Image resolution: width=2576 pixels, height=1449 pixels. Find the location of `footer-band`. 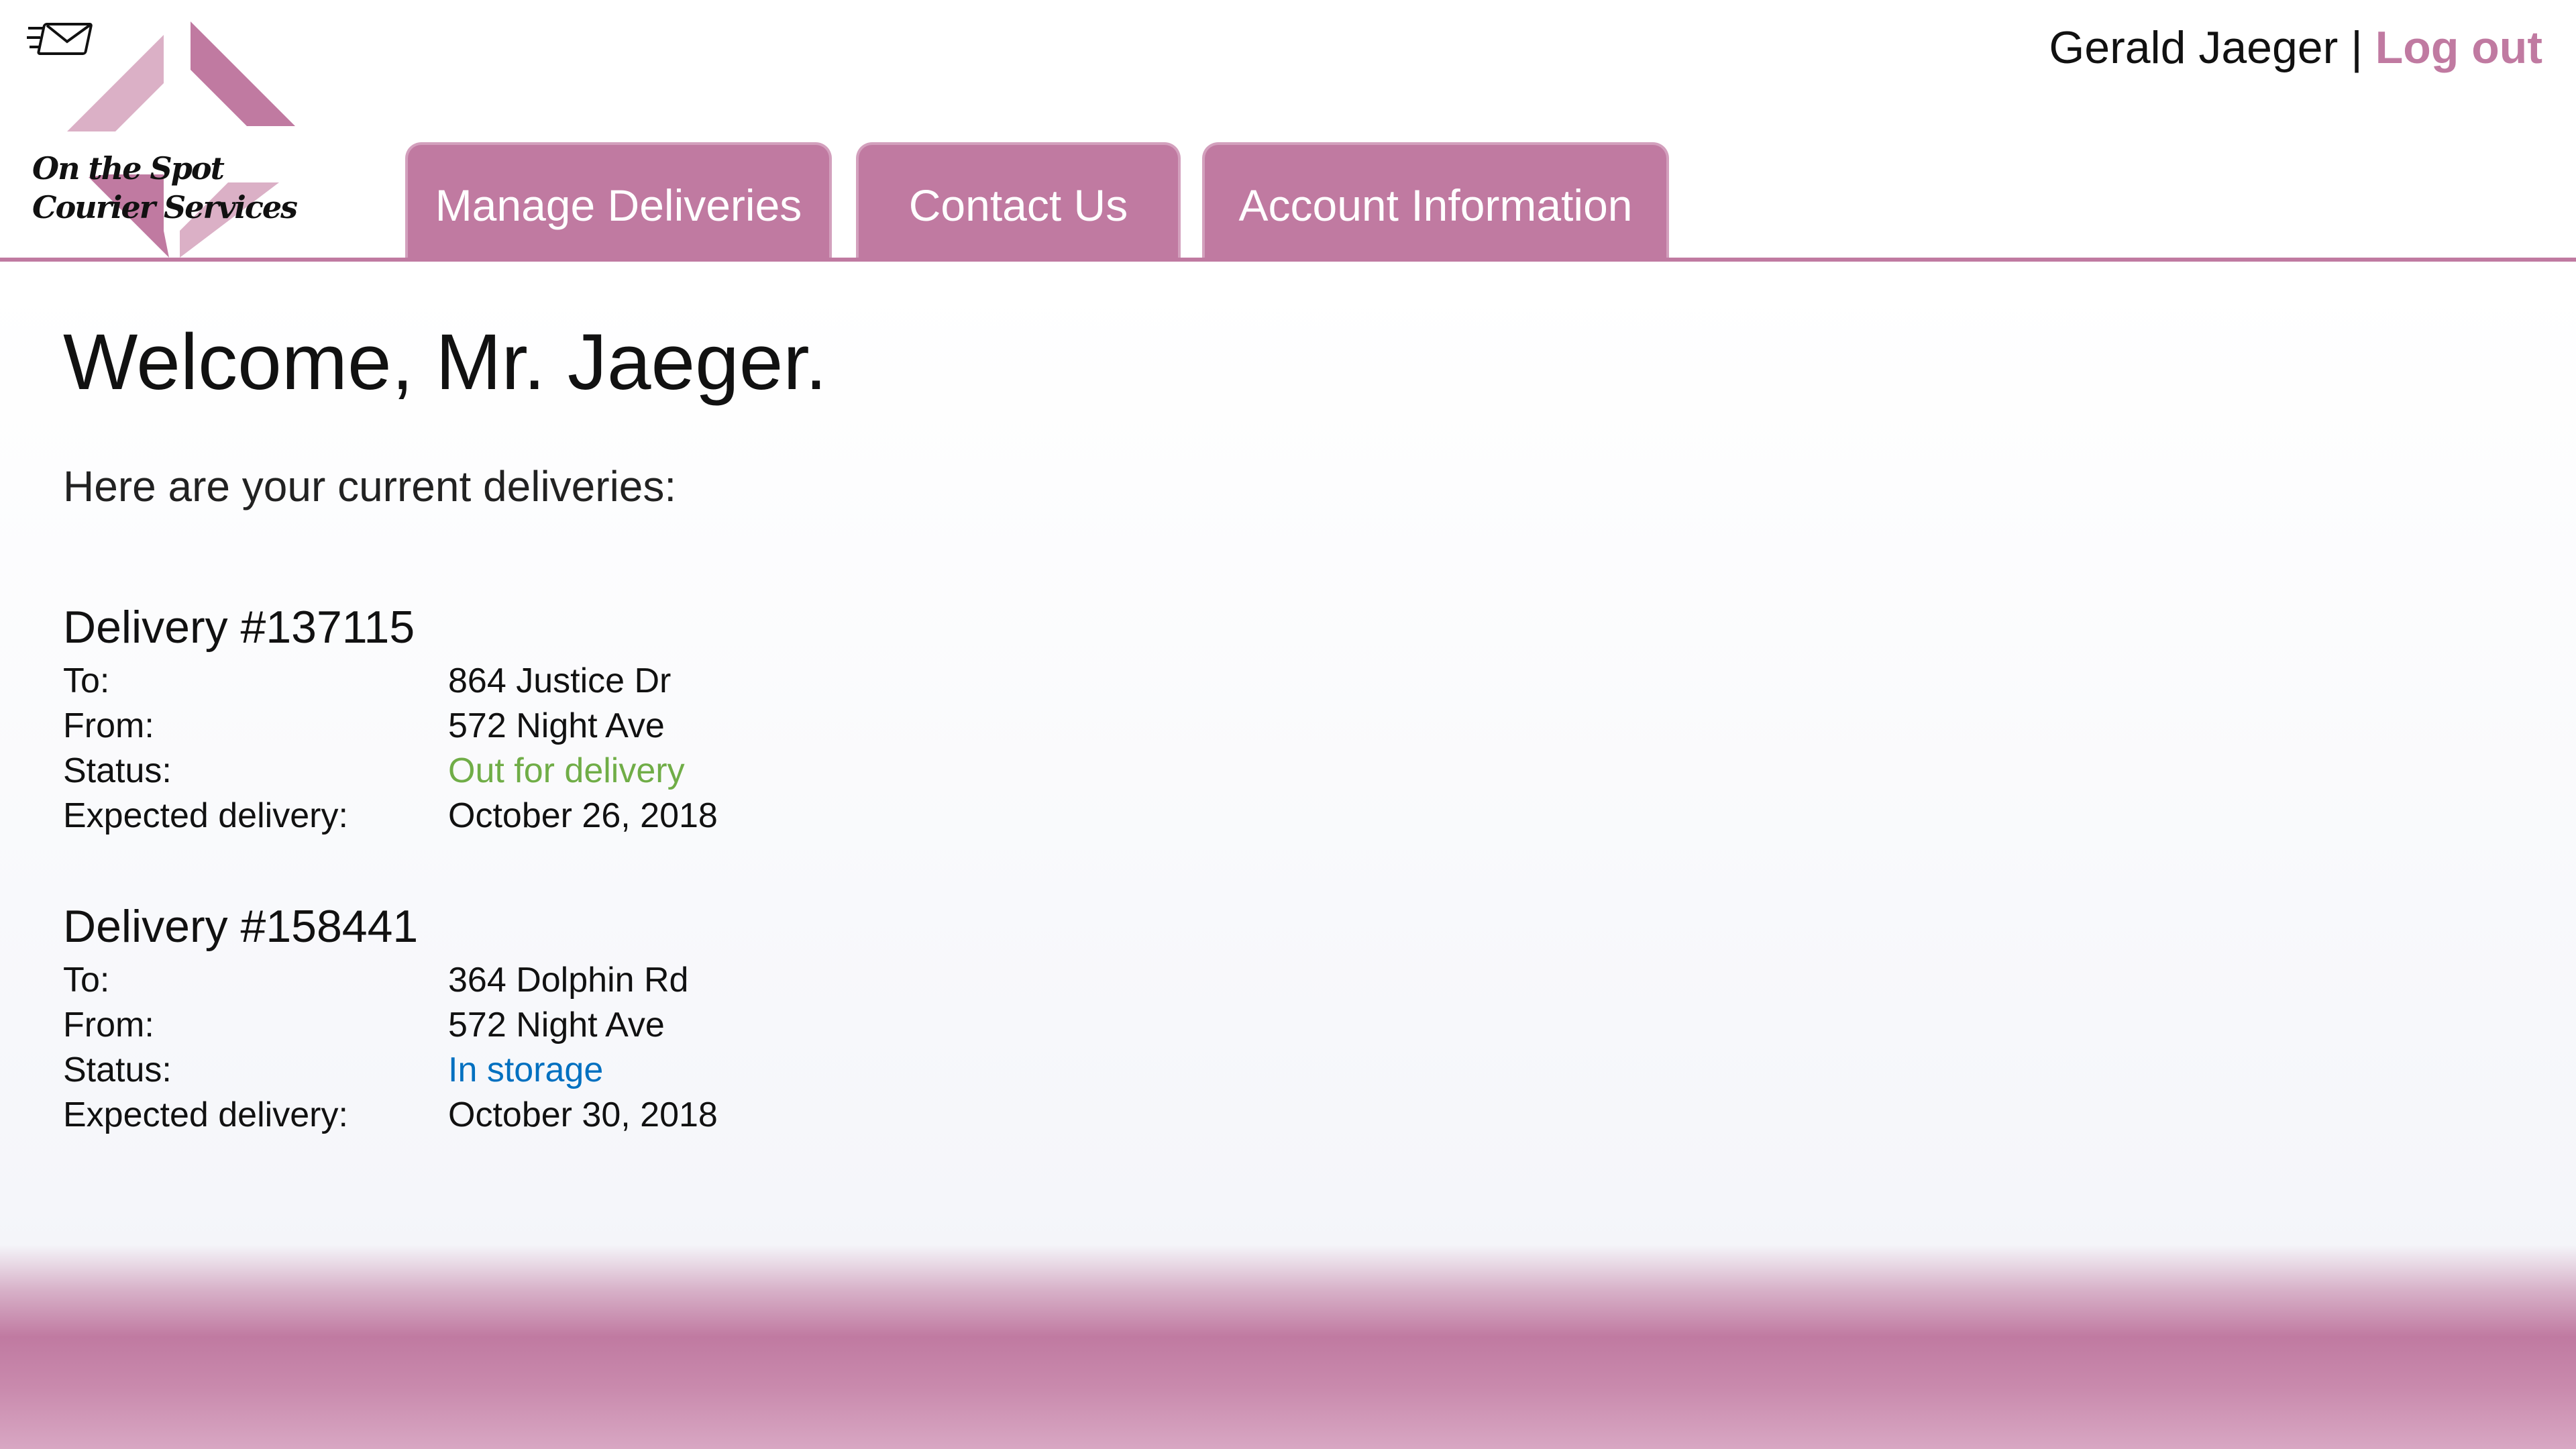

footer-band is located at coordinates (1288, 1347).